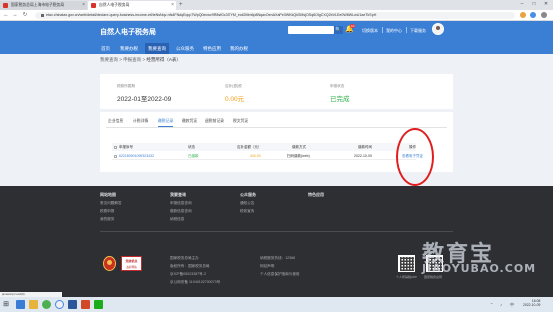 This screenshot has width=553, height=312. Describe the element at coordinates (165, 121) in the screenshot. I see `tab-payment-records: 缴税记录` at that location.